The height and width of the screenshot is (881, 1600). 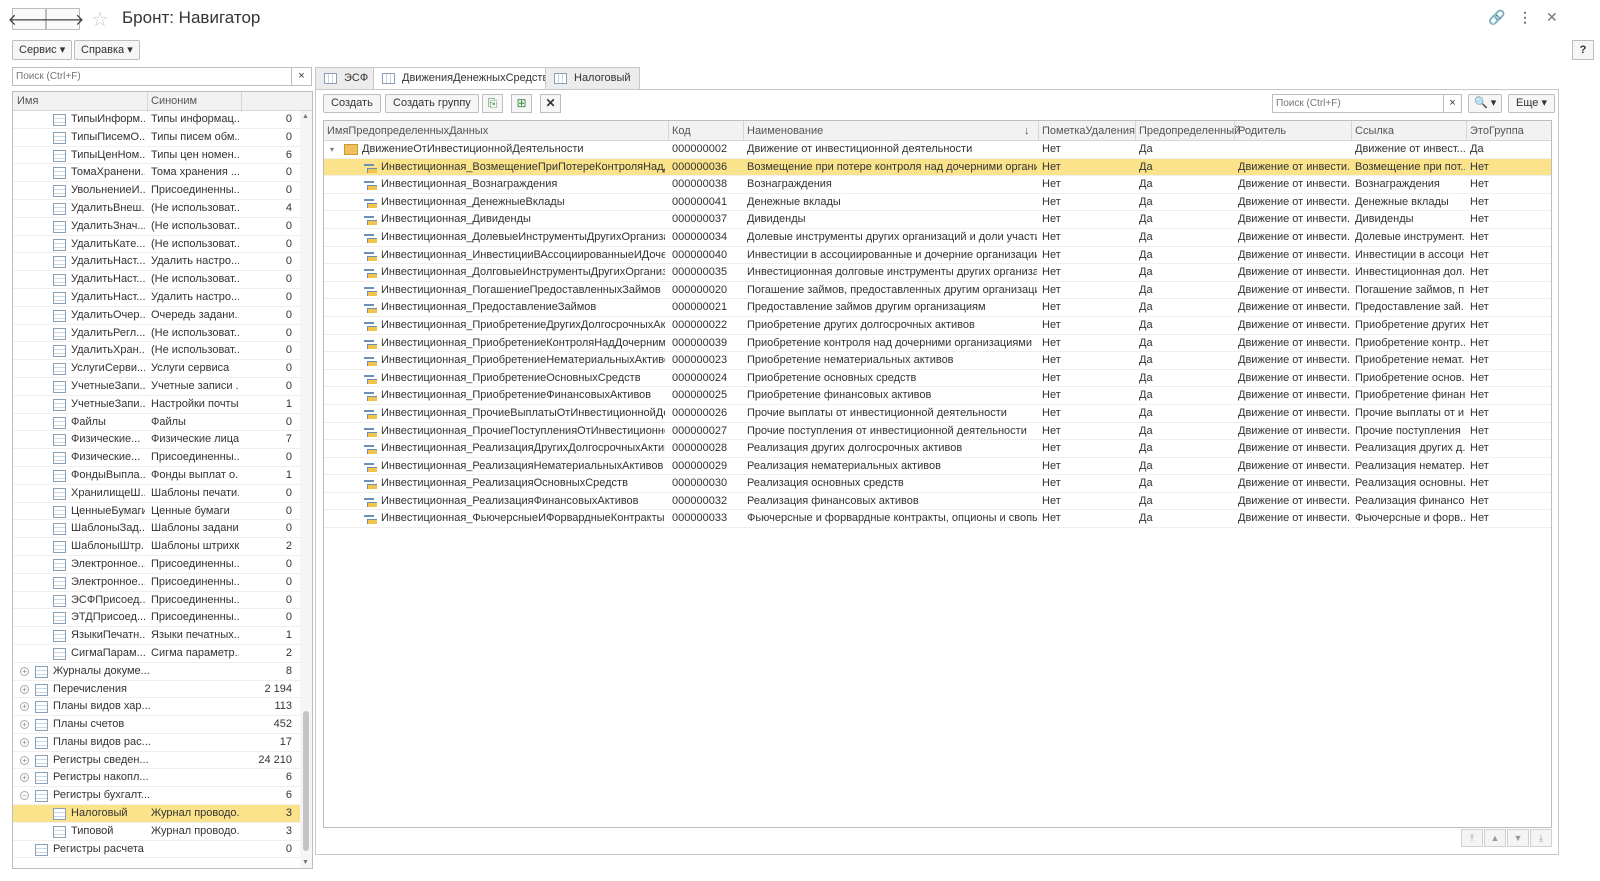 What do you see at coordinates (162, 654) in the screenshot?
I see `tree-row: СигмаПарам... Сигма параметр... 2` at bounding box center [162, 654].